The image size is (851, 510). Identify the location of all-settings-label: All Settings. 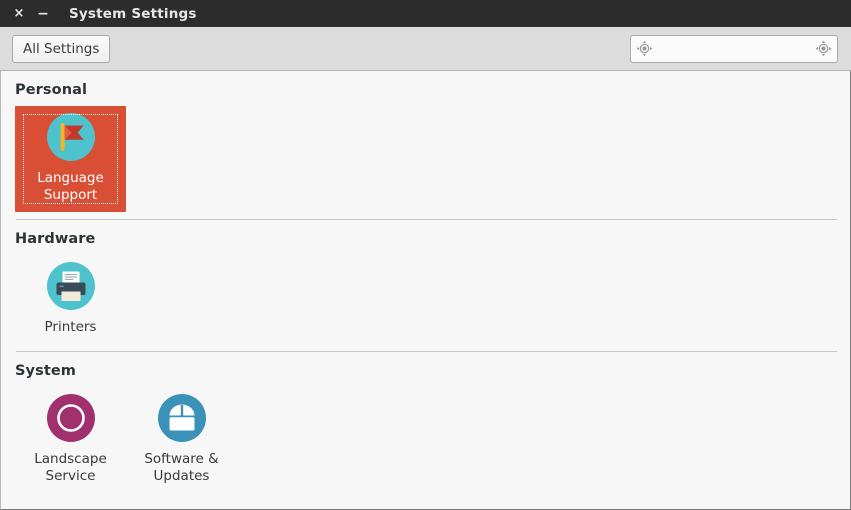
(61, 48).